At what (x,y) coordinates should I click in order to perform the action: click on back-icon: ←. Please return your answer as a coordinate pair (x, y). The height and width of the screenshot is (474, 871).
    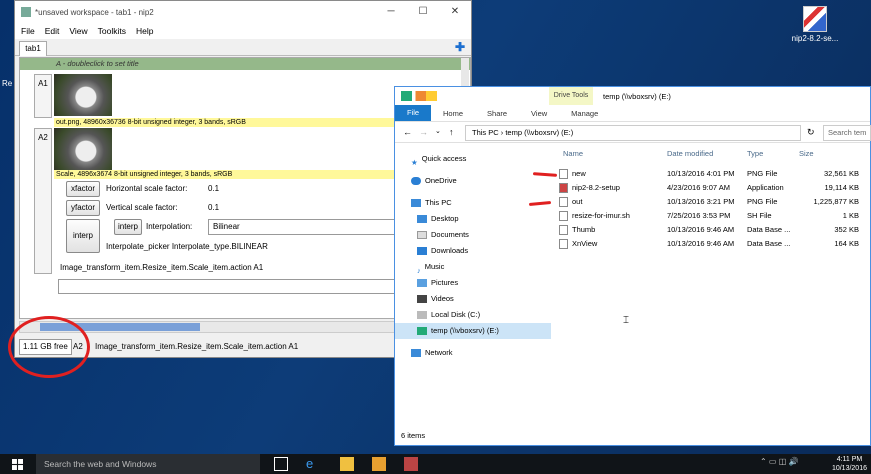
    Looking at the image, I should click on (407, 132).